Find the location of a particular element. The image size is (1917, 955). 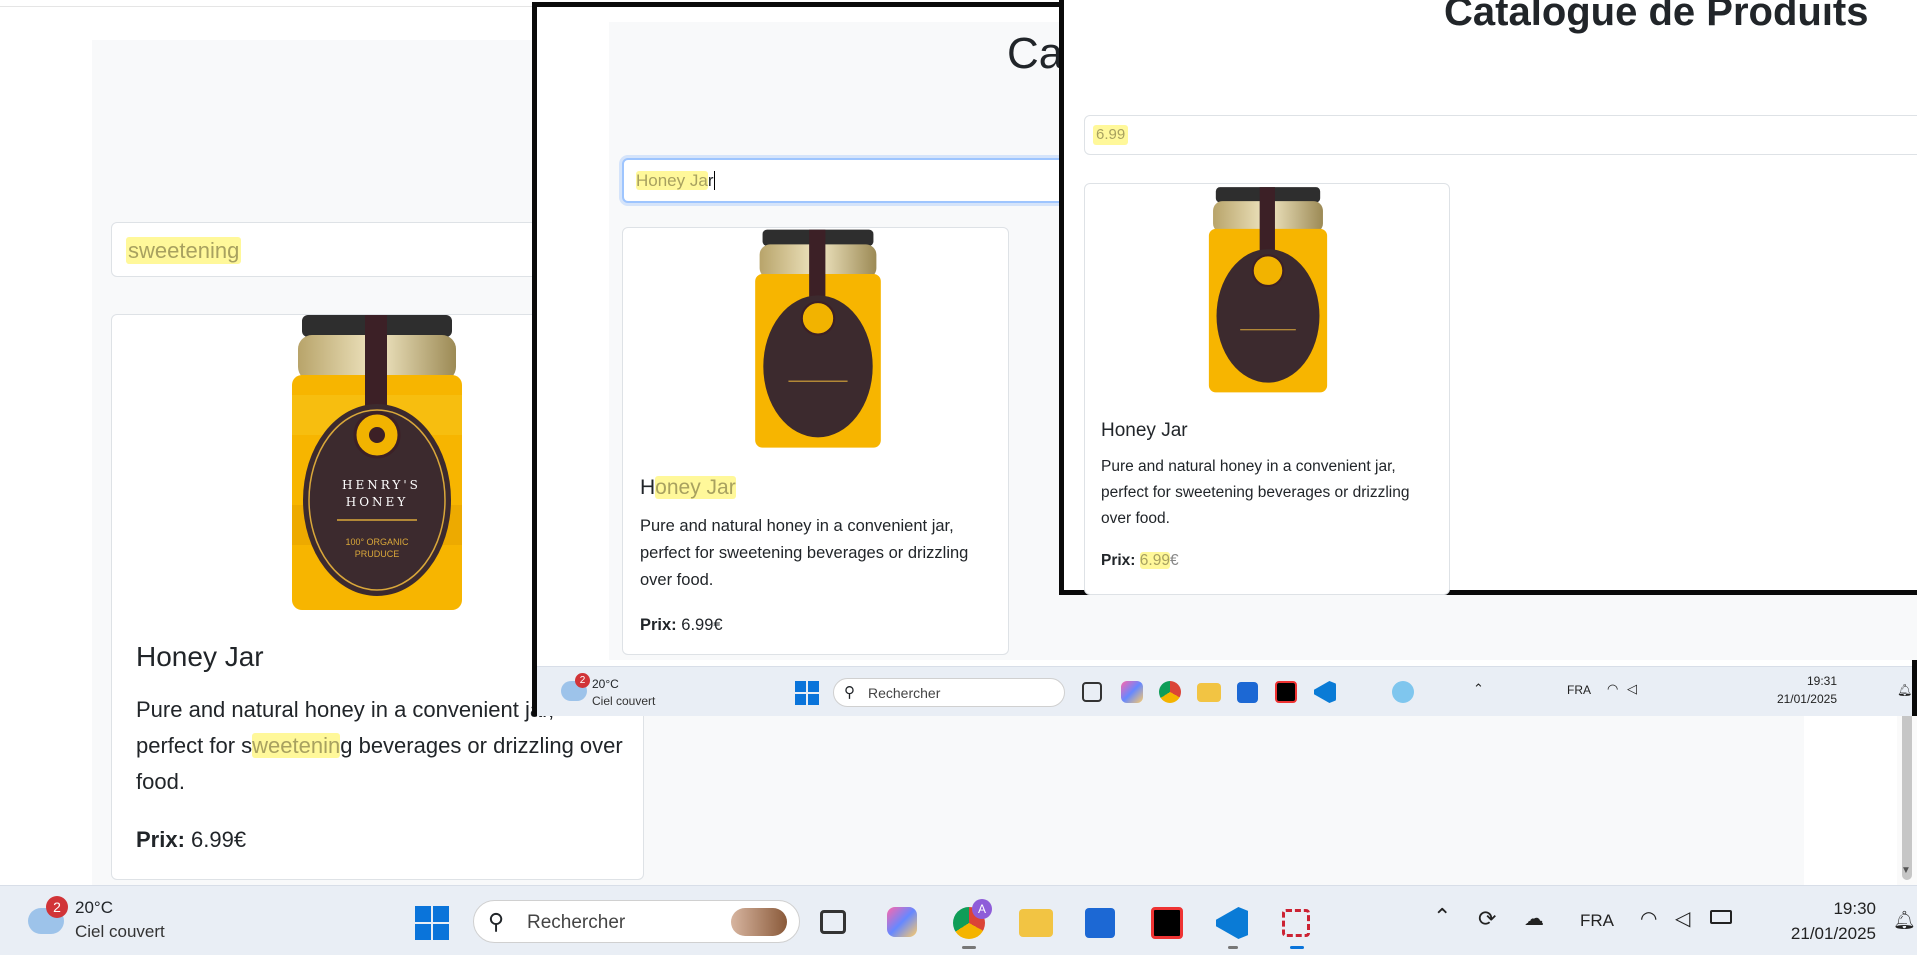

product-price: Prix: 6.99€ is located at coordinates (191, 840).